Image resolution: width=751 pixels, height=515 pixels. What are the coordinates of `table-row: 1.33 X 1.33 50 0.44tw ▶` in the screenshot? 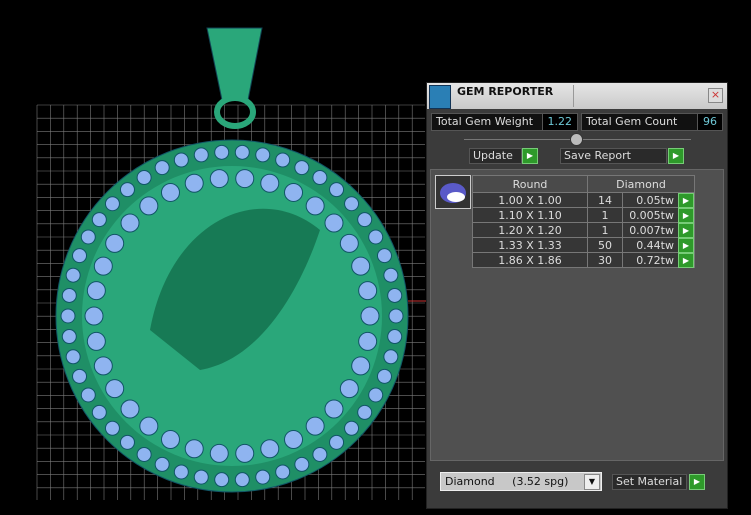 It's located at (583, 245).